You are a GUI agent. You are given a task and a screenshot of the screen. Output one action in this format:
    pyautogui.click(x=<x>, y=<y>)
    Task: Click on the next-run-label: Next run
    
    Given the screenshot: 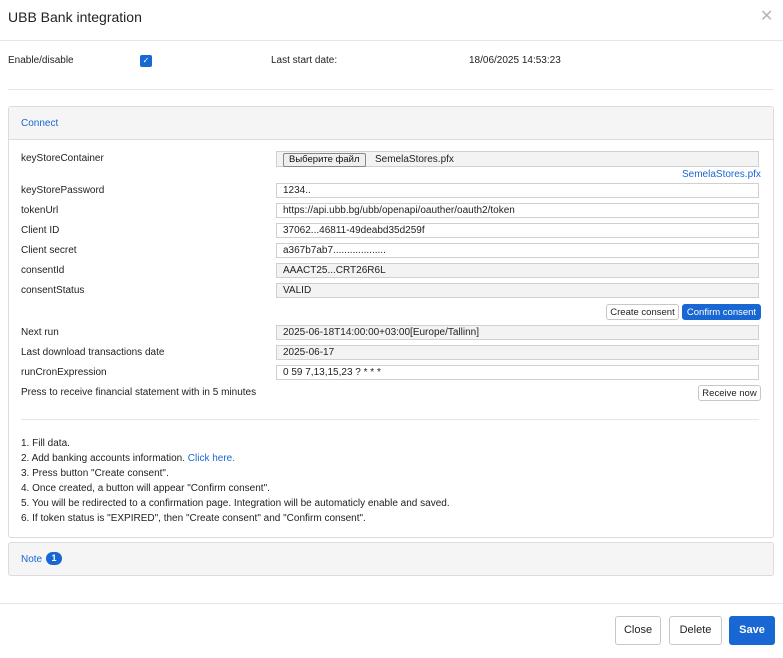 What is the action you would take?
    pyautogui.click(x=40, y=332)
    